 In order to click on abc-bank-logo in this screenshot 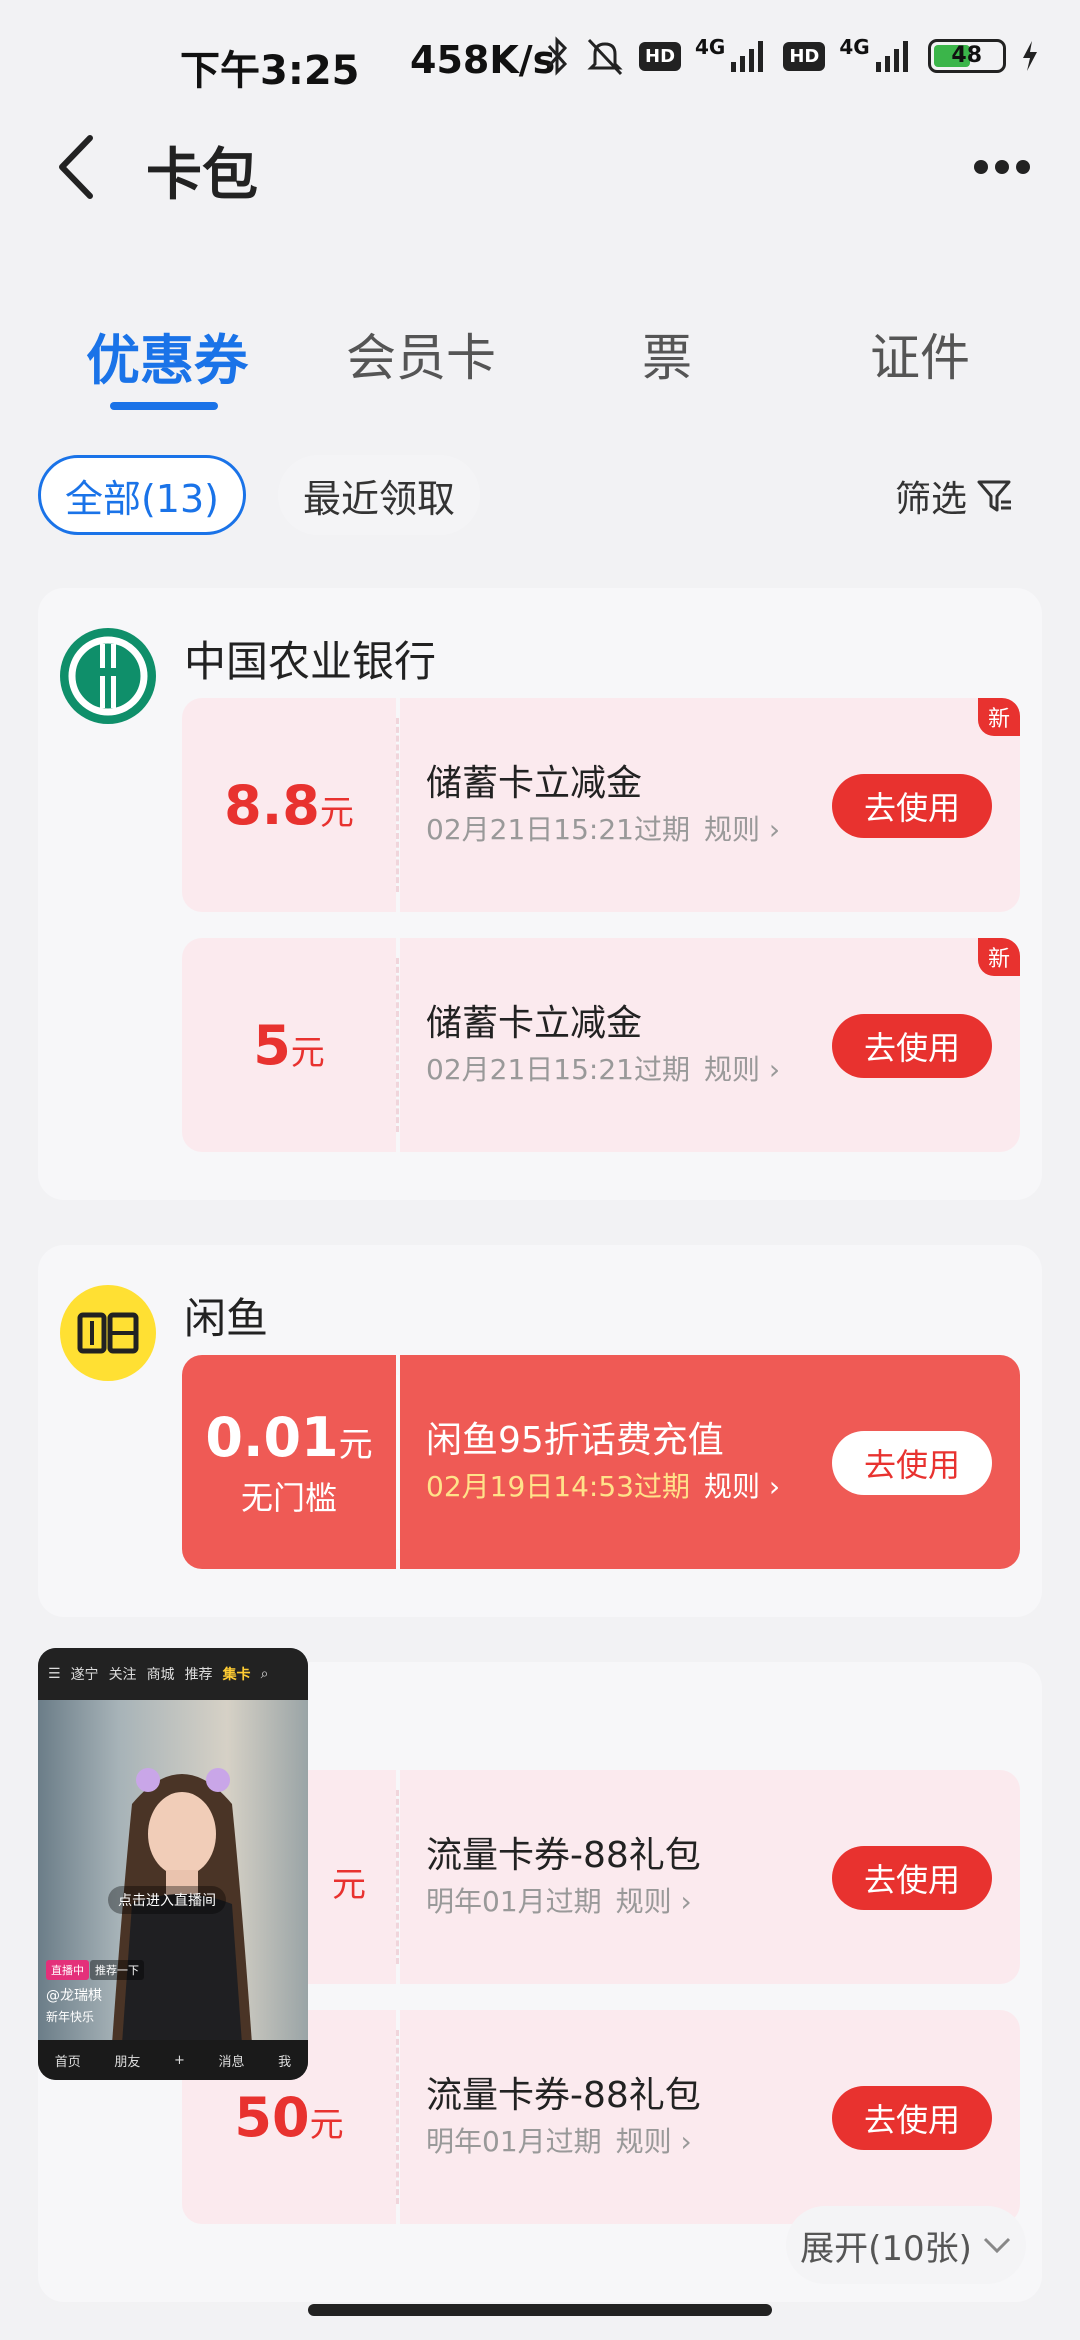, I will do `click(108, 676)`.